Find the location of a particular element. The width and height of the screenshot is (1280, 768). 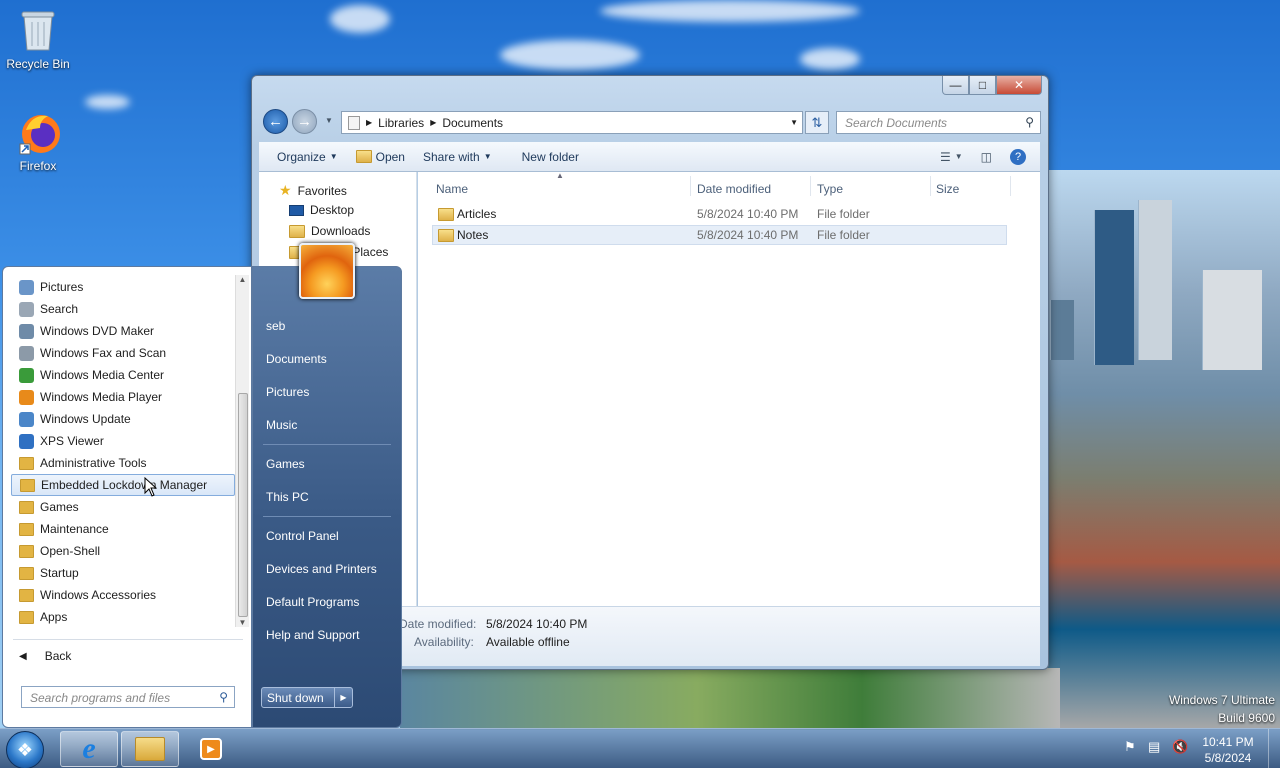

shutdown-options-icon: ▶ is located at coordinates (343, 697).